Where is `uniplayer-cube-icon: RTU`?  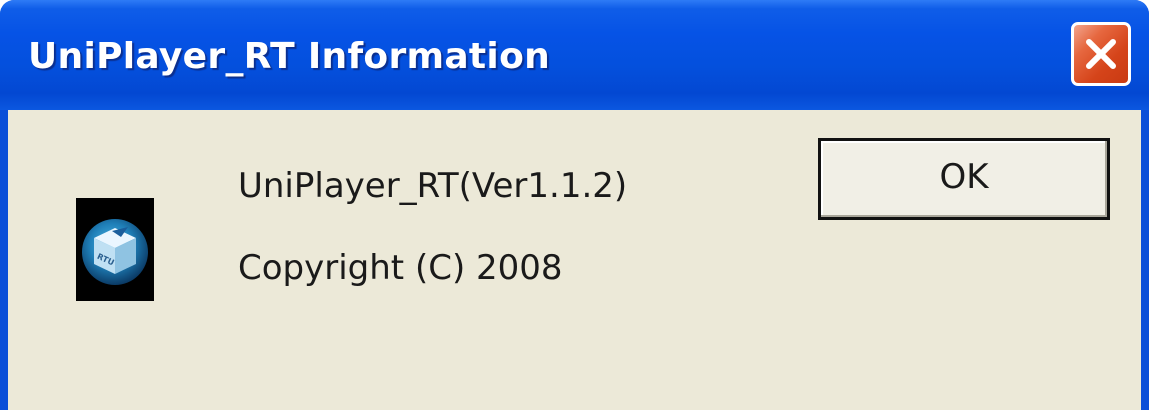 uniplayer-cube-icon: RTU is located at coordinates (115, 249).